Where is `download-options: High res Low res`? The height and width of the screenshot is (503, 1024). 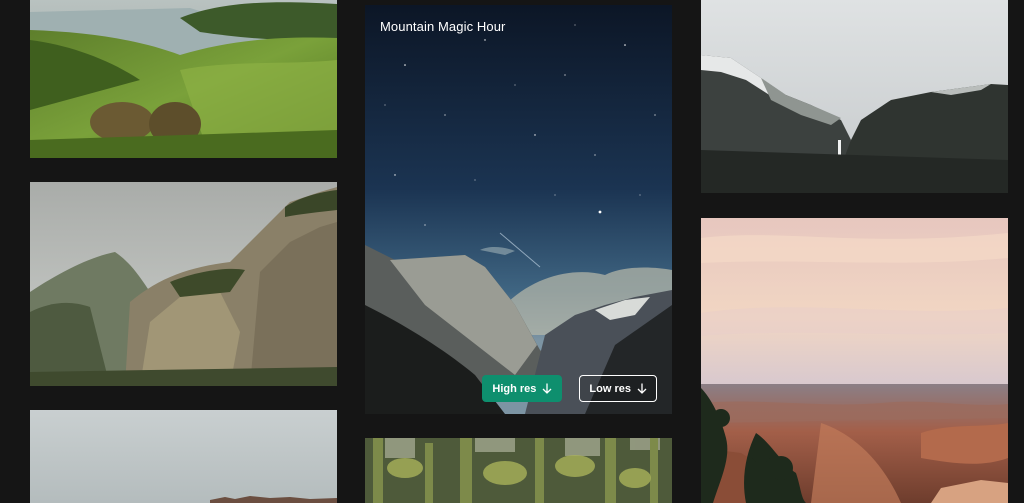 download-options: High res Low res is located at coordinates (569, 388).